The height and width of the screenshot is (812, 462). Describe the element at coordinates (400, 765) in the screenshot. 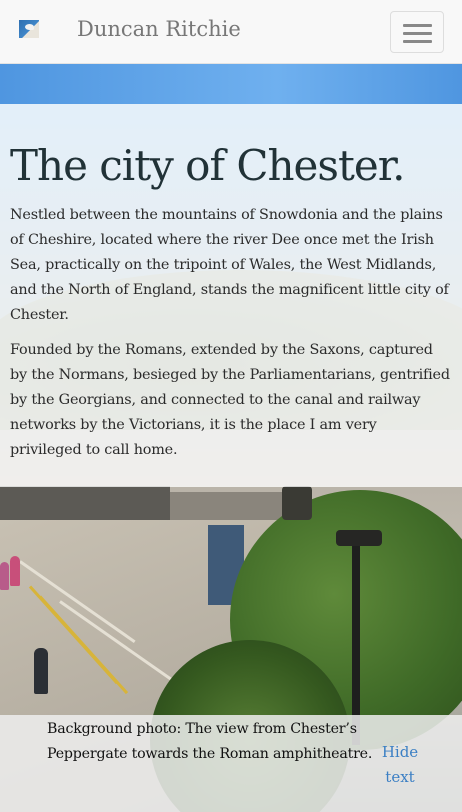

I see `hide-text-link: Hide text` at that location.